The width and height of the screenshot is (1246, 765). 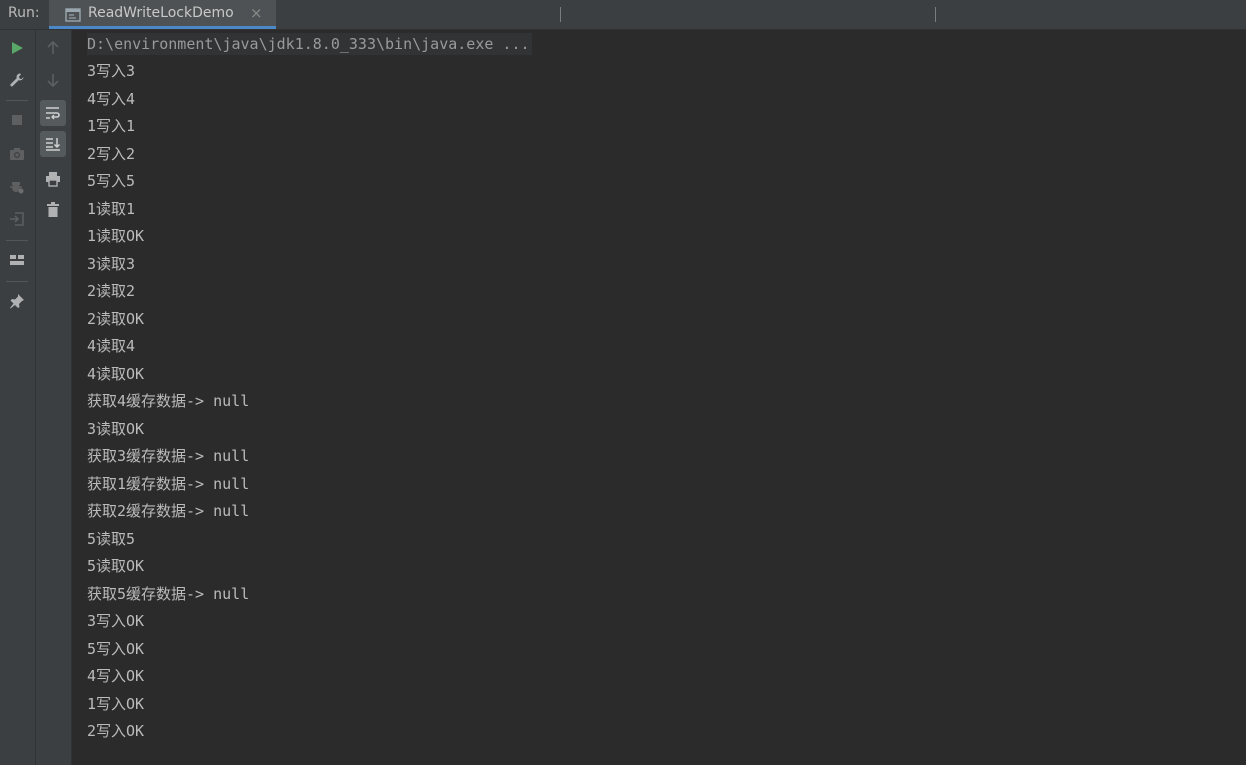 What do you see at coordinates (17, 80) in the screenshot?
I see `wrench-icon` at bounding box center [17, 80].